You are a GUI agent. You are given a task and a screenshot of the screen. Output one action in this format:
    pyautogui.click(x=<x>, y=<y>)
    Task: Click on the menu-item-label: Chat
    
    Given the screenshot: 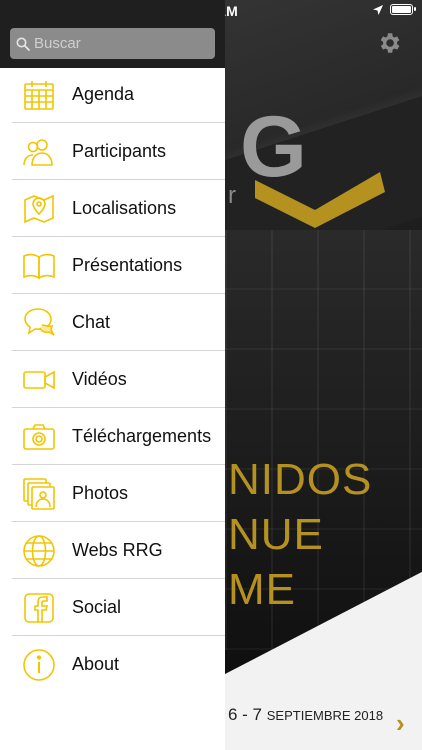 What is the action you would take?
    pyautogui.click(x=91, y=322)
    